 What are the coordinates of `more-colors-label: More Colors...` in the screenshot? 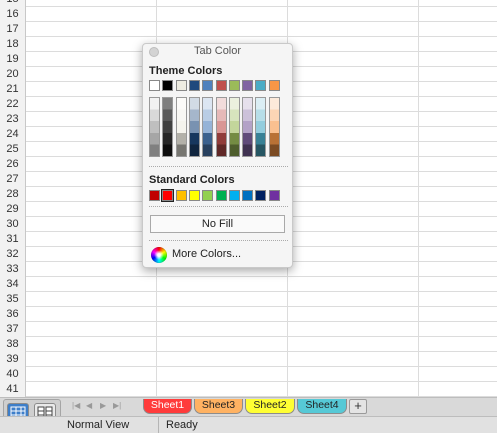 It's located at (207, 254).